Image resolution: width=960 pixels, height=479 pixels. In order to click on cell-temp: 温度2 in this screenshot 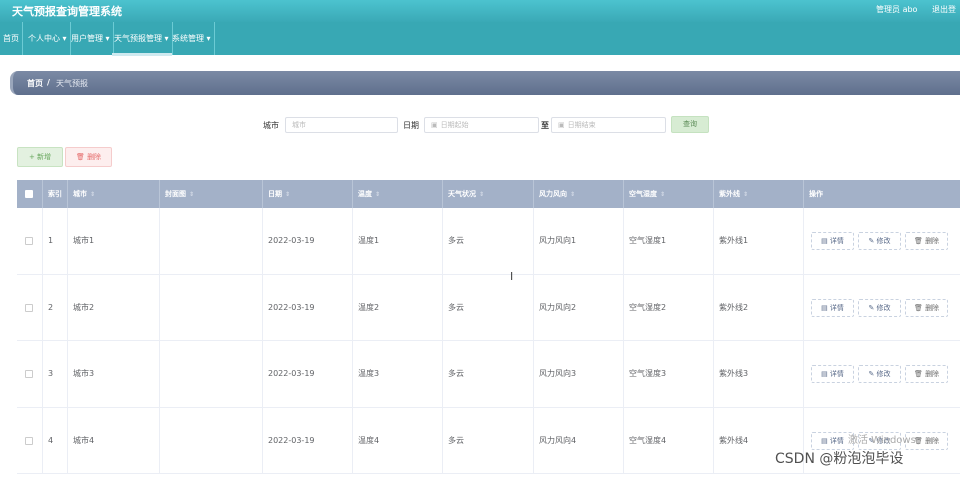, I will do `click(397, 307)`.